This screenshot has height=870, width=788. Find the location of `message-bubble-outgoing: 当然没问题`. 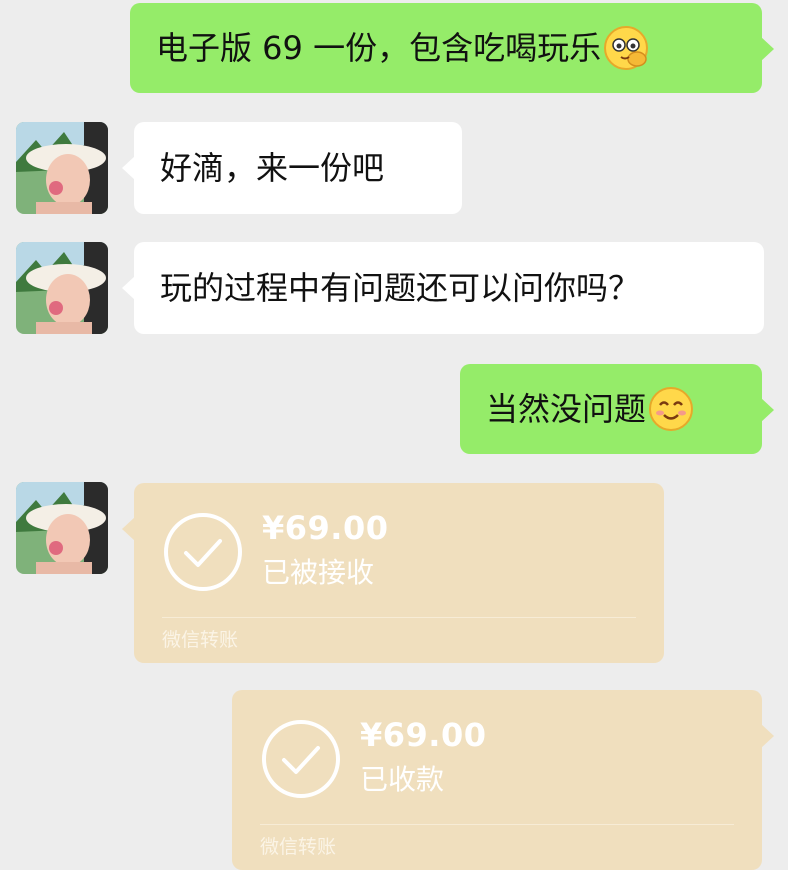

message-bubble-outgoing: 当然没问题 is located at coordinates (617, 409).